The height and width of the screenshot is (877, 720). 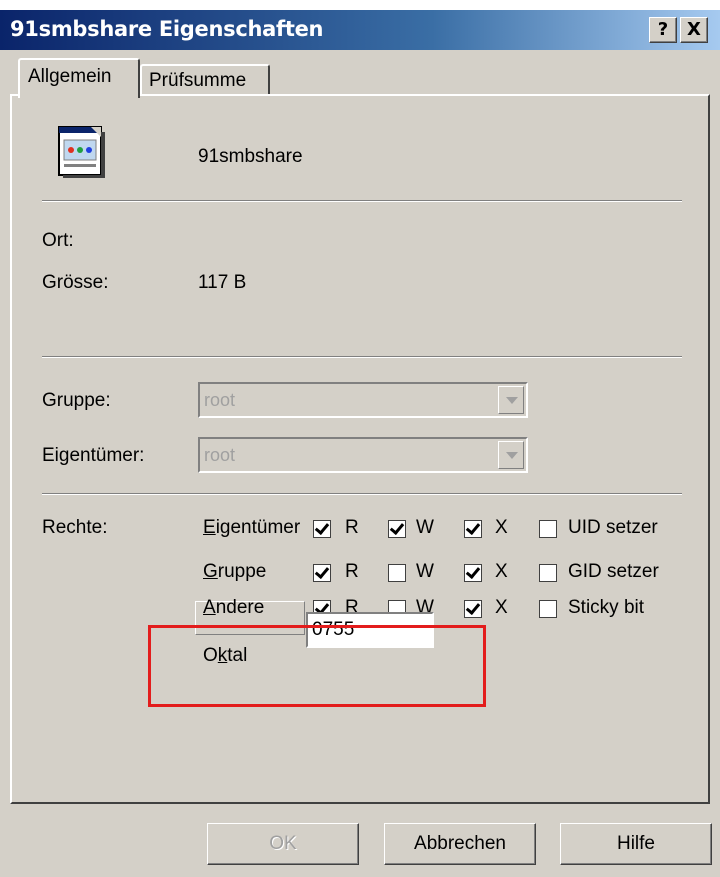 What do you see at coordinates (70, 76) in the screenshot?
I see `tab-allgemein-label: Allgemein` at bounding box center [70, 76].